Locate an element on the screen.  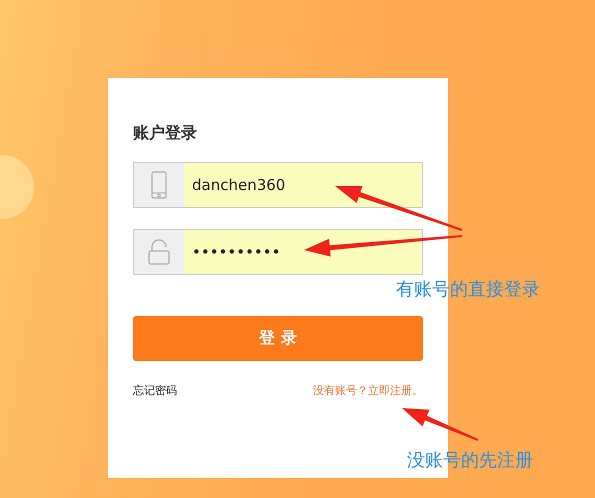
phone-icon is located at coordinates (159, 185).